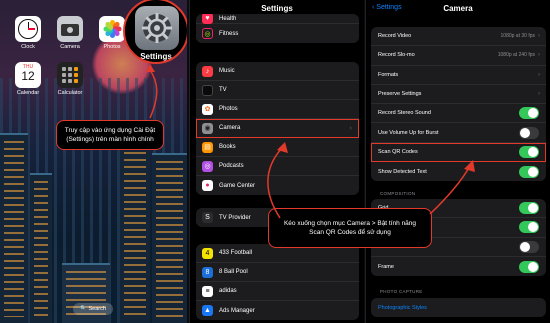 The image size is (550, 323). Describe the element at coordinates (398, 193) in the screenshot. I see `section-header-composition: COMPOSITION` at that location.